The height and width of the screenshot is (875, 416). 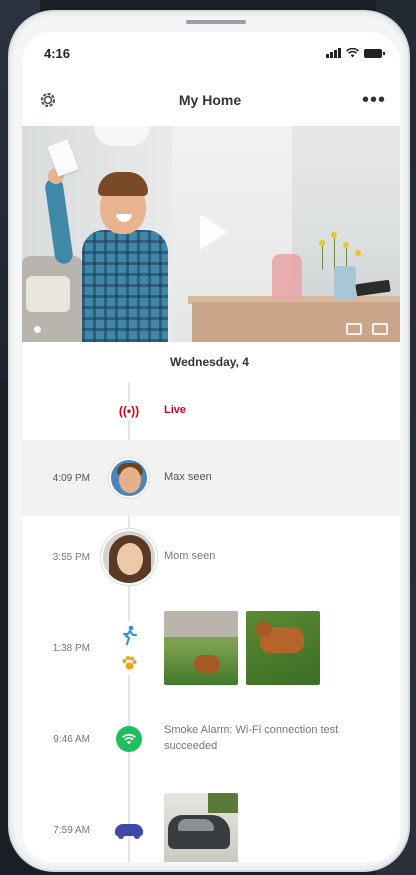 I want to click on timeline-item-mom-seen: 3:55 PM Mom seen, so click(x=211, y=557).